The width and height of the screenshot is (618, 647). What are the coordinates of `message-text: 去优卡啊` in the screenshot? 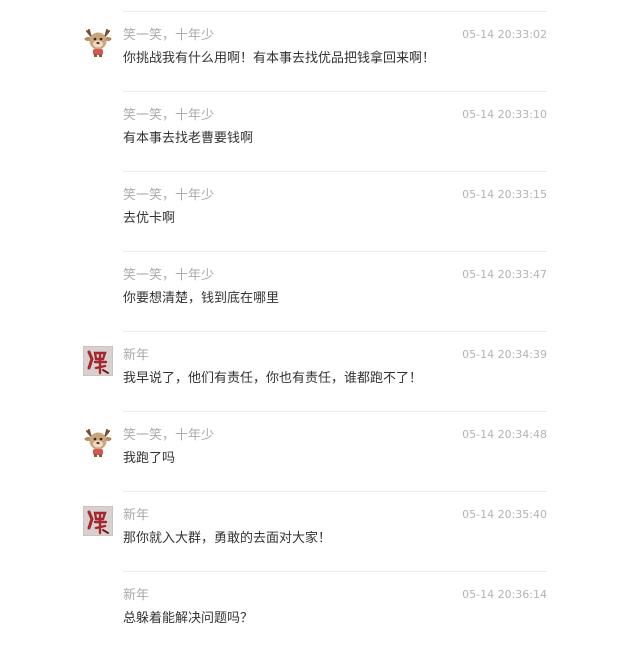 It's located at (149, 218).